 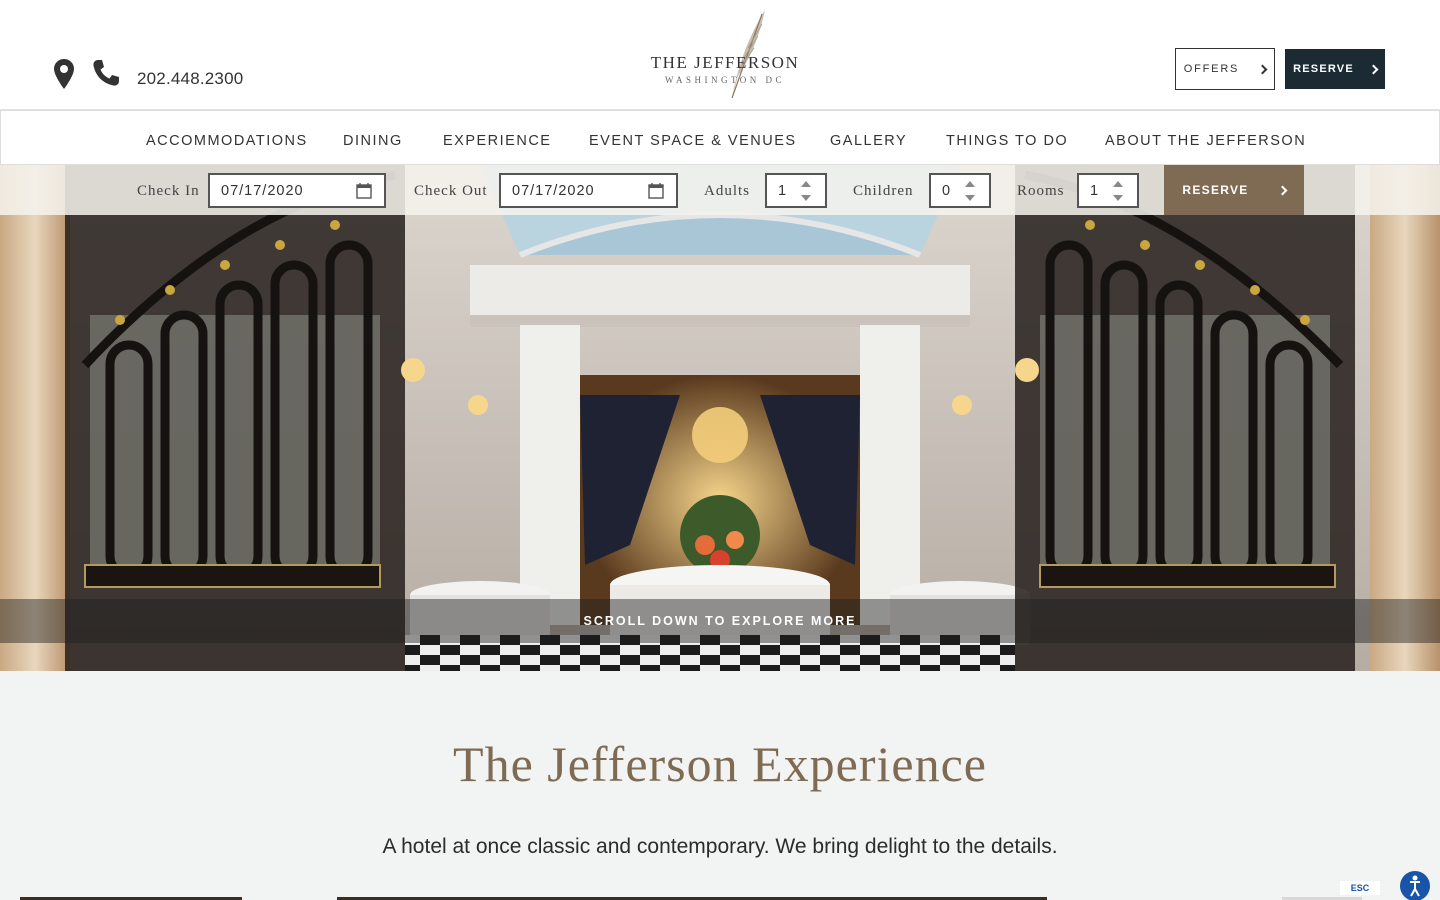 I want to click on accessibility-icon, so click(x=1415, y=886).